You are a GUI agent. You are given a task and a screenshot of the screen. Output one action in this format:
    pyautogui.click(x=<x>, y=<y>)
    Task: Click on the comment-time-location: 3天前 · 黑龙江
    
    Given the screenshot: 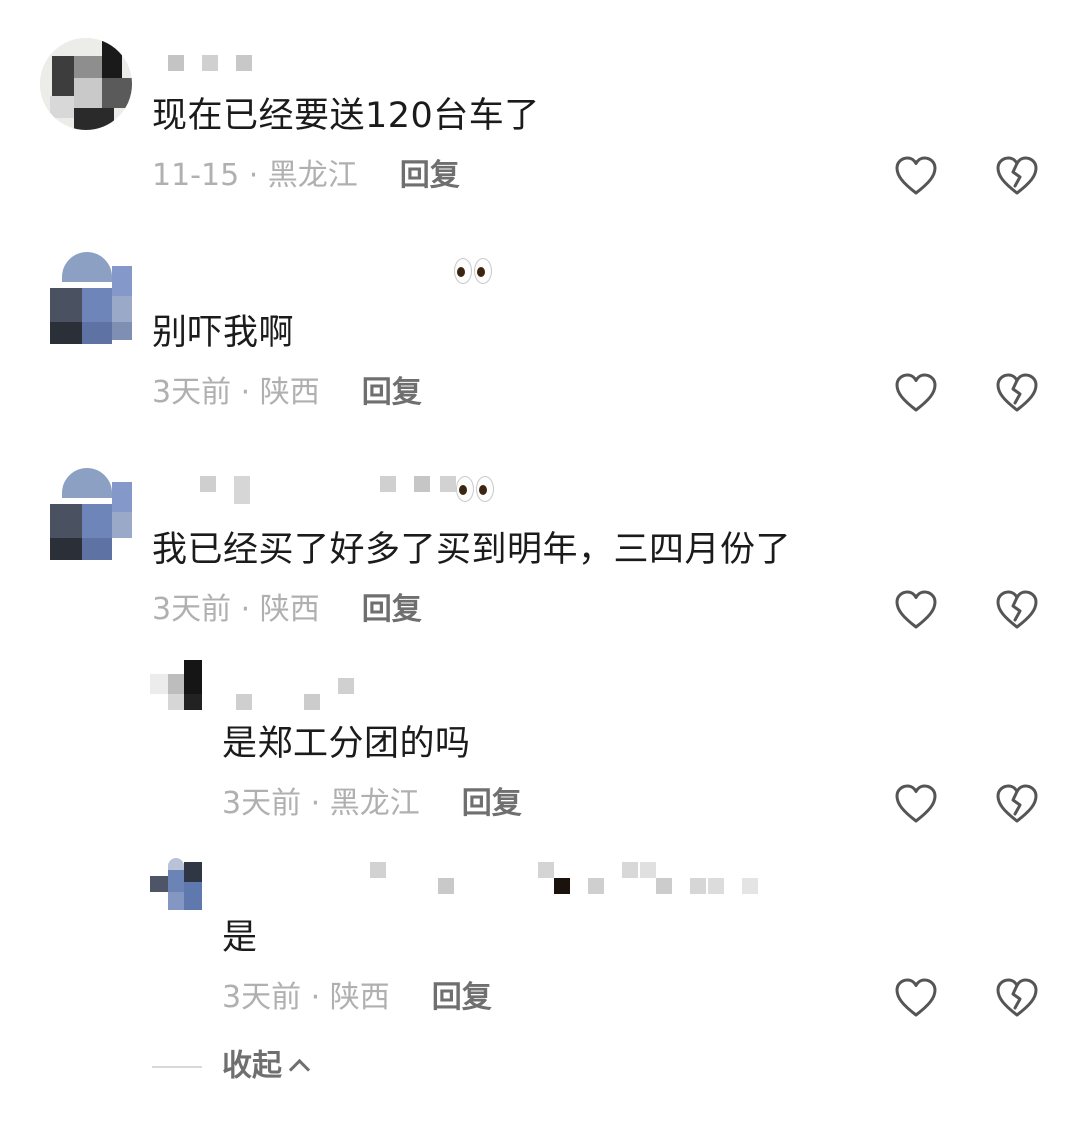 What is the action you would take?
    pyautogui.click(x=321, y=803)
    